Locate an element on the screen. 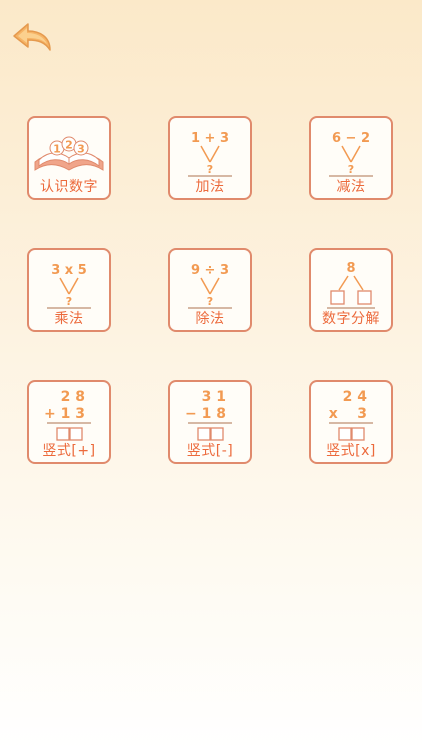  back-arrow-icon is located at coordinates (32, 37).